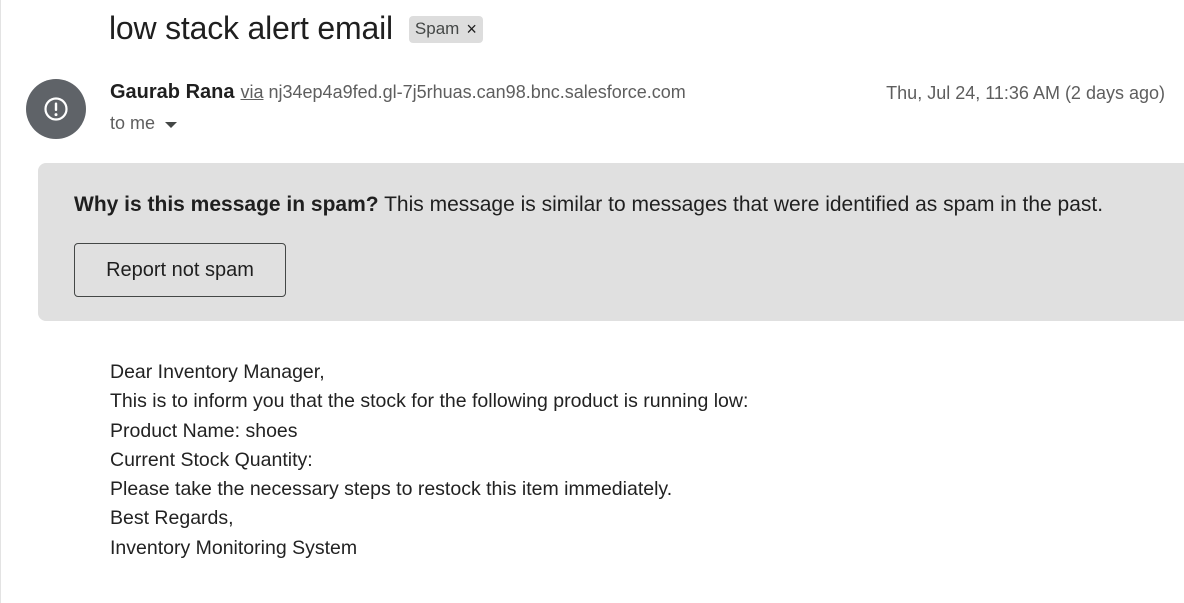  I want to click on spam-question: Why is this message in spam?, so click(226, 204).